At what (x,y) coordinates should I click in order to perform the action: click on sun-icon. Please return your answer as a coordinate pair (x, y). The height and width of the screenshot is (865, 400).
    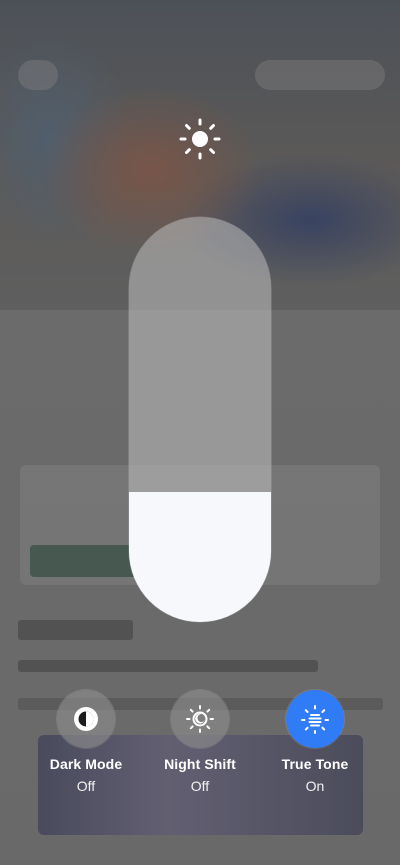
    Looking at the image, I should click on (200, 139).